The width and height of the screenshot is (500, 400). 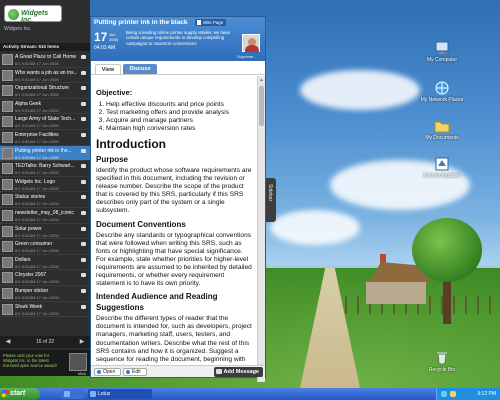 I want to click on taskbar-item-label: Lotus, so click(x=104, y=394).